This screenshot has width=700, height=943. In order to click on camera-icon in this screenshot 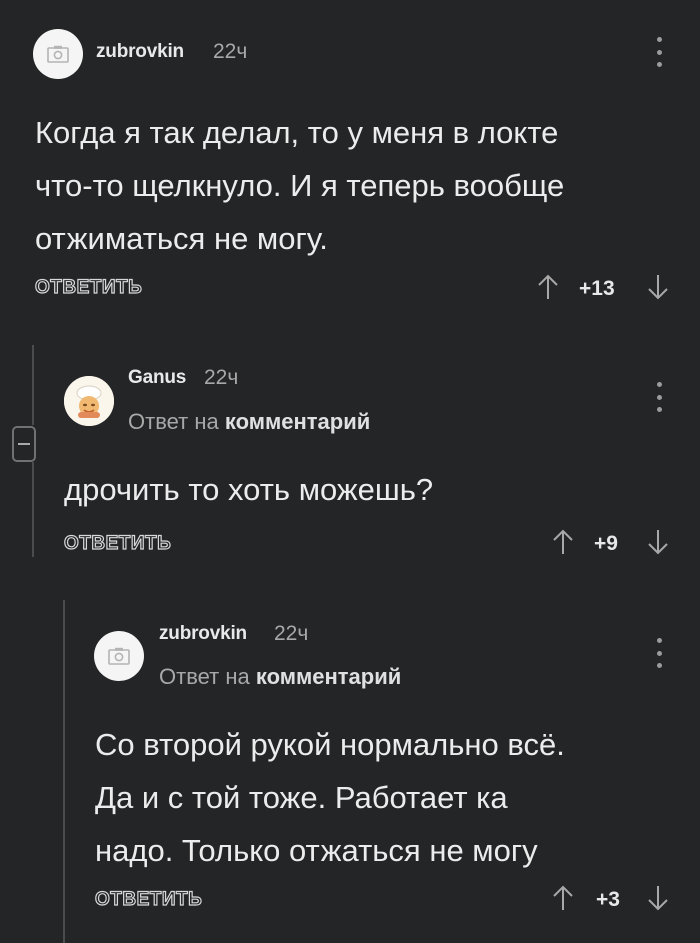, I will do `click(119, 656)`.